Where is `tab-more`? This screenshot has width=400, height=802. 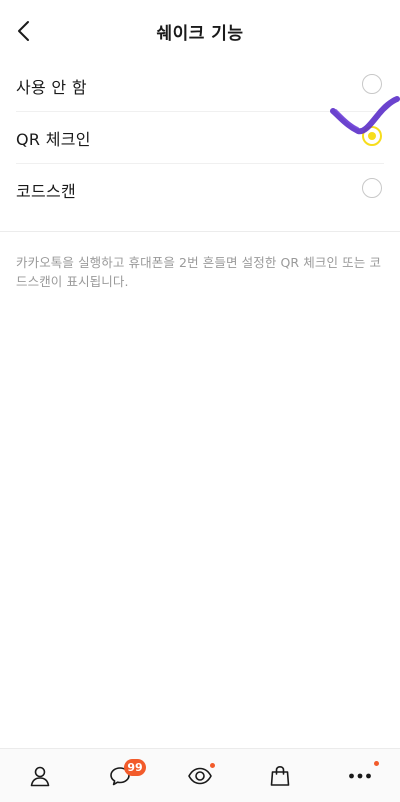 tab-more is located at coordinates (360, 775).